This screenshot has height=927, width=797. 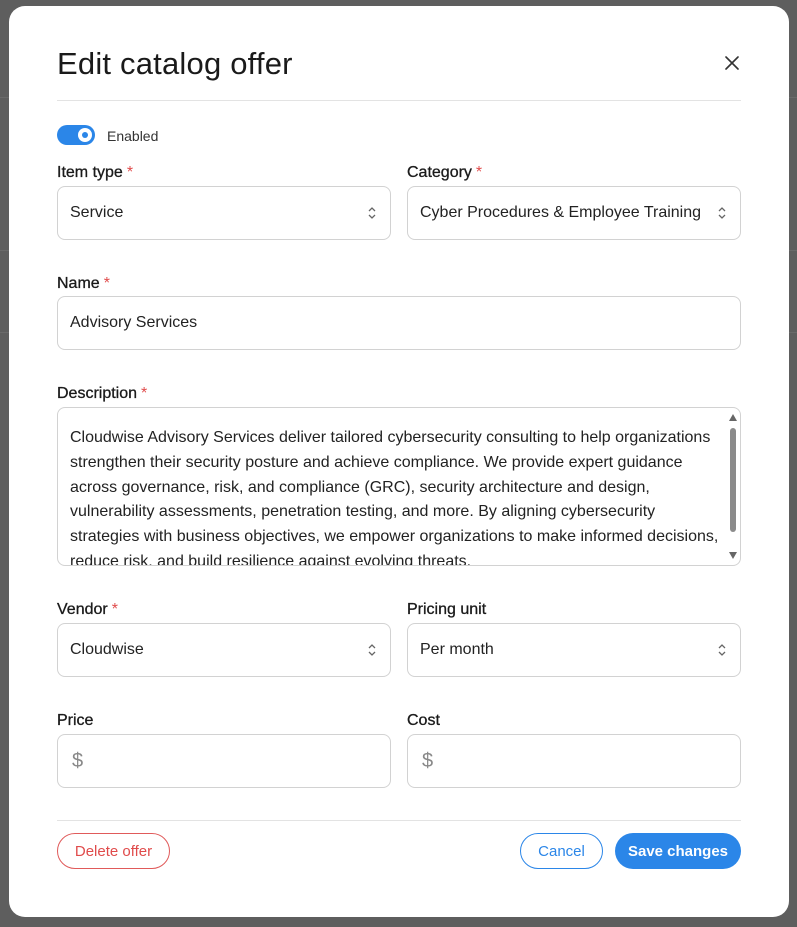 What do you see at coordinates (447, 609) in the screenshot?
I see `pricing-unit-label: Pricing unit` at bounding box center [447, 609].